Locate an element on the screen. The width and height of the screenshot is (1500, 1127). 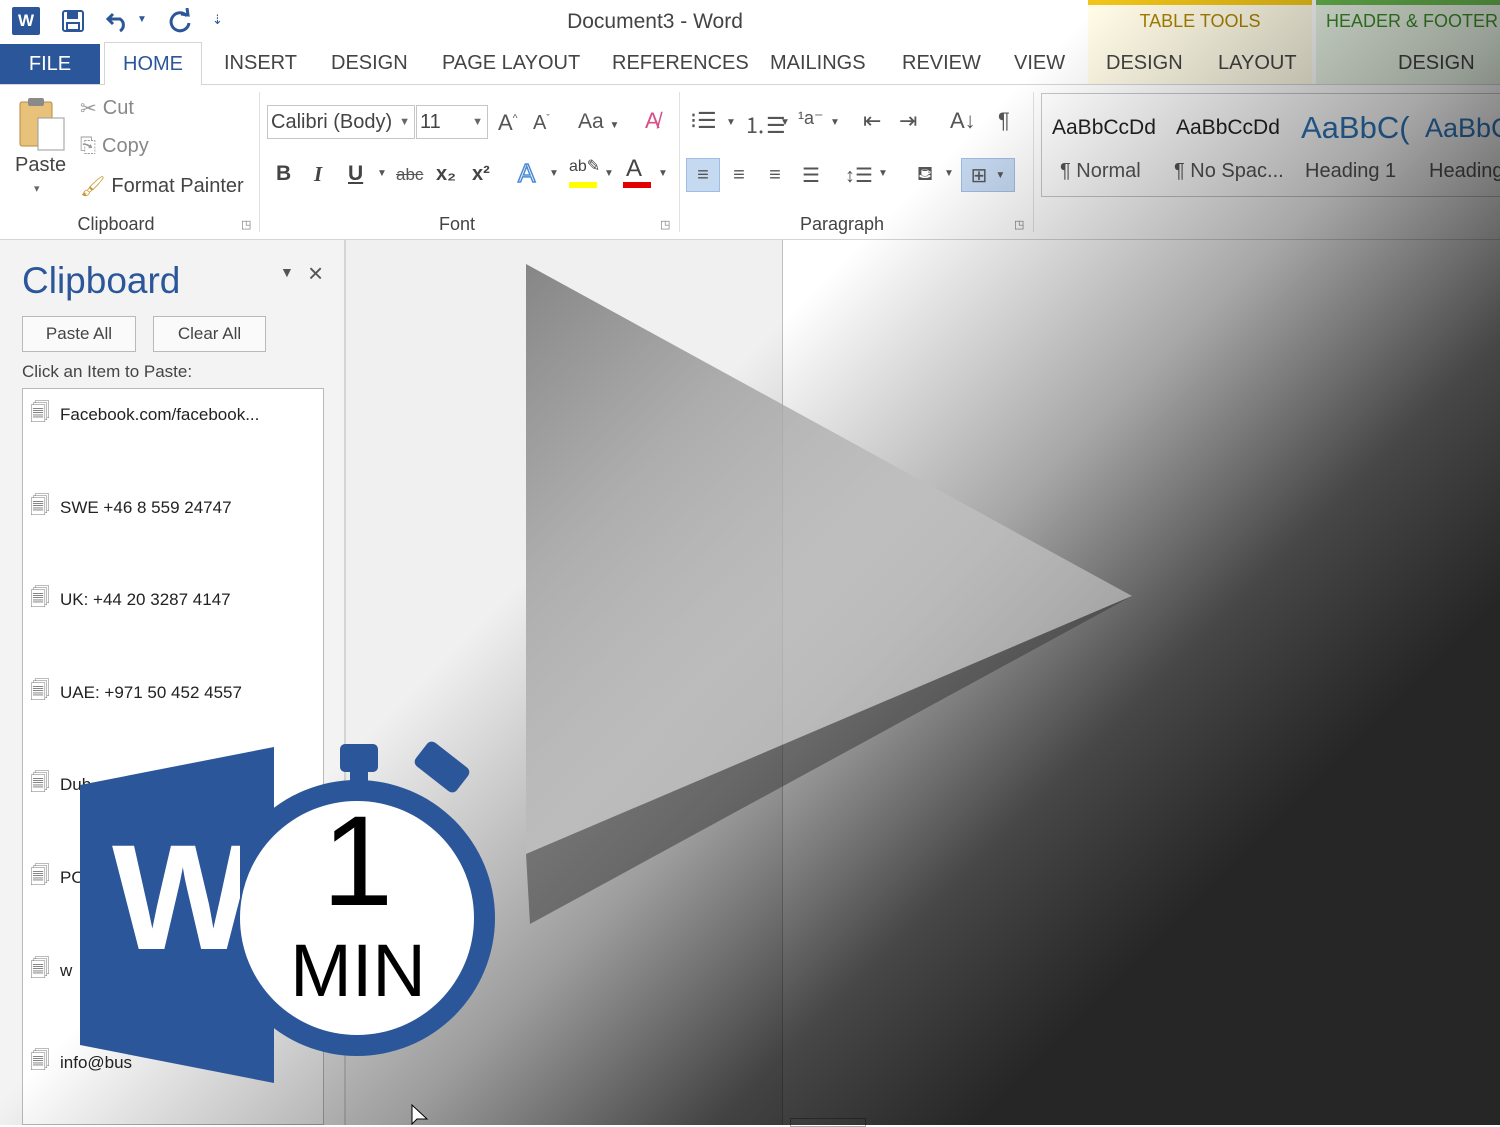
copy-button: ⎘ Copy is located at coordinates (114, 146).